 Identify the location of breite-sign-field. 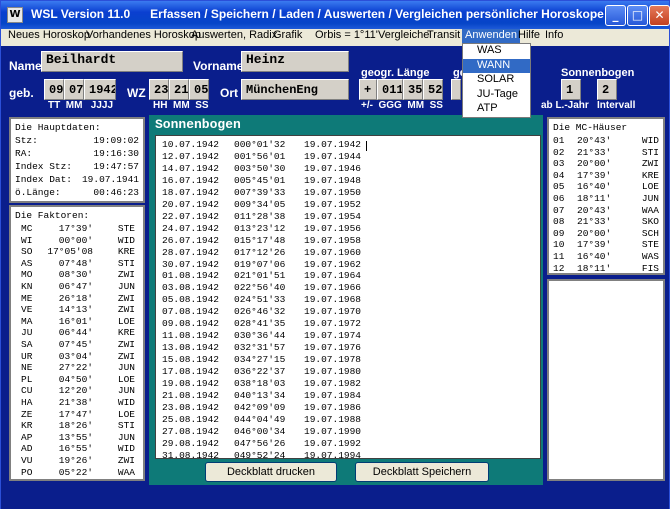
(456, 89).